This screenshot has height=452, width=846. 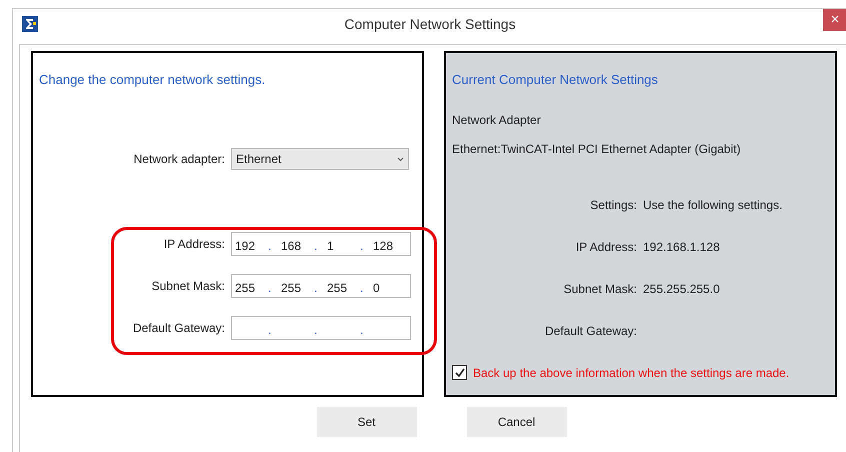 What do you see at coordinates (193, 244) in the screenshot?
I see `field-label: IP Address:` at bounding box center [193, 244].